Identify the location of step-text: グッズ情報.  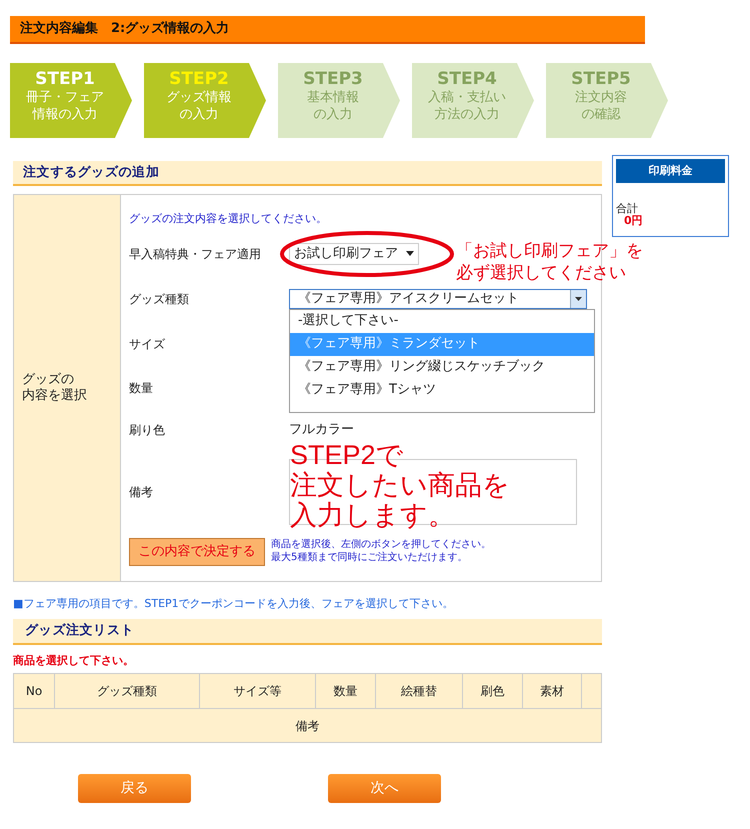
(199, 97).